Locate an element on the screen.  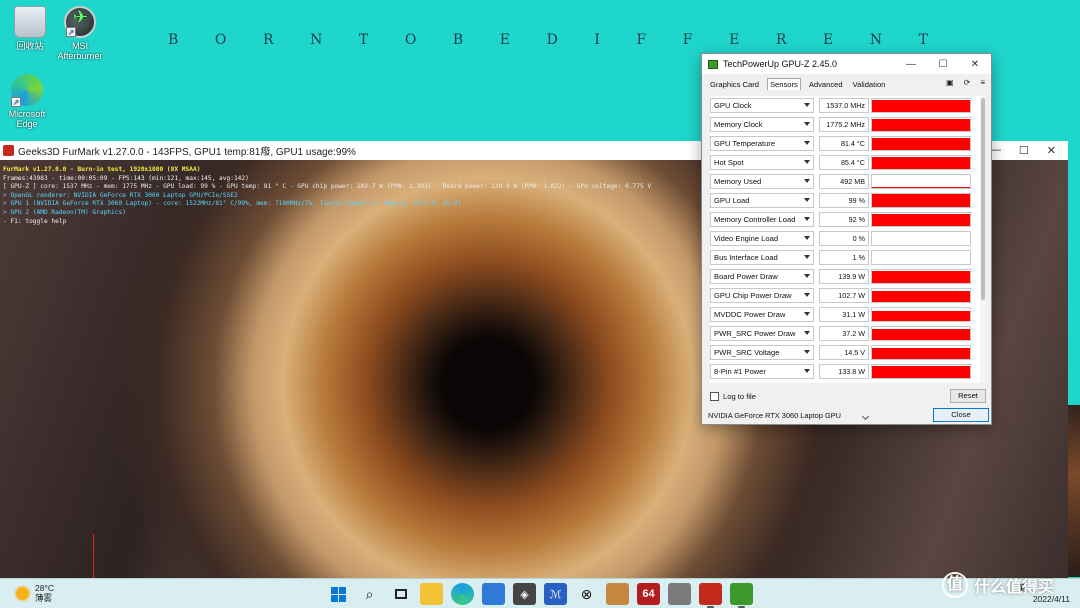
gpuz-title: TechPowerUp GPU-Z 2.45.0 is located at coordinates (780, 64).